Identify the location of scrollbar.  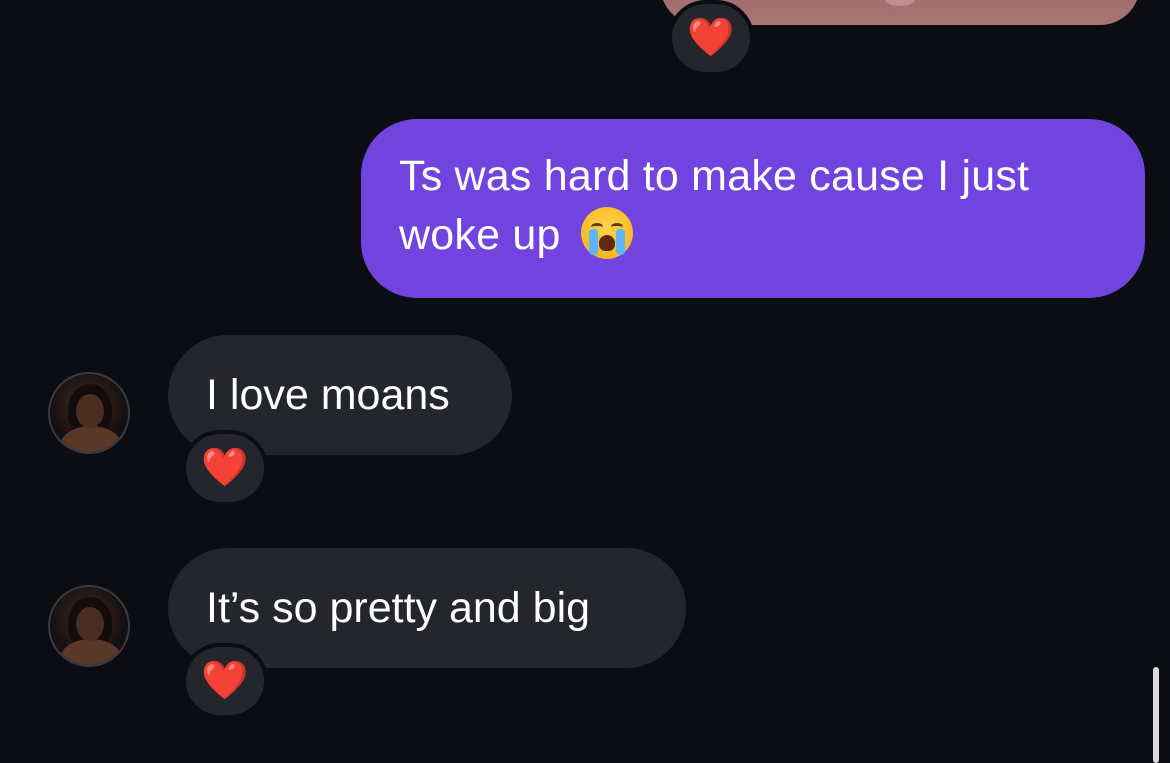
(1156, 715).